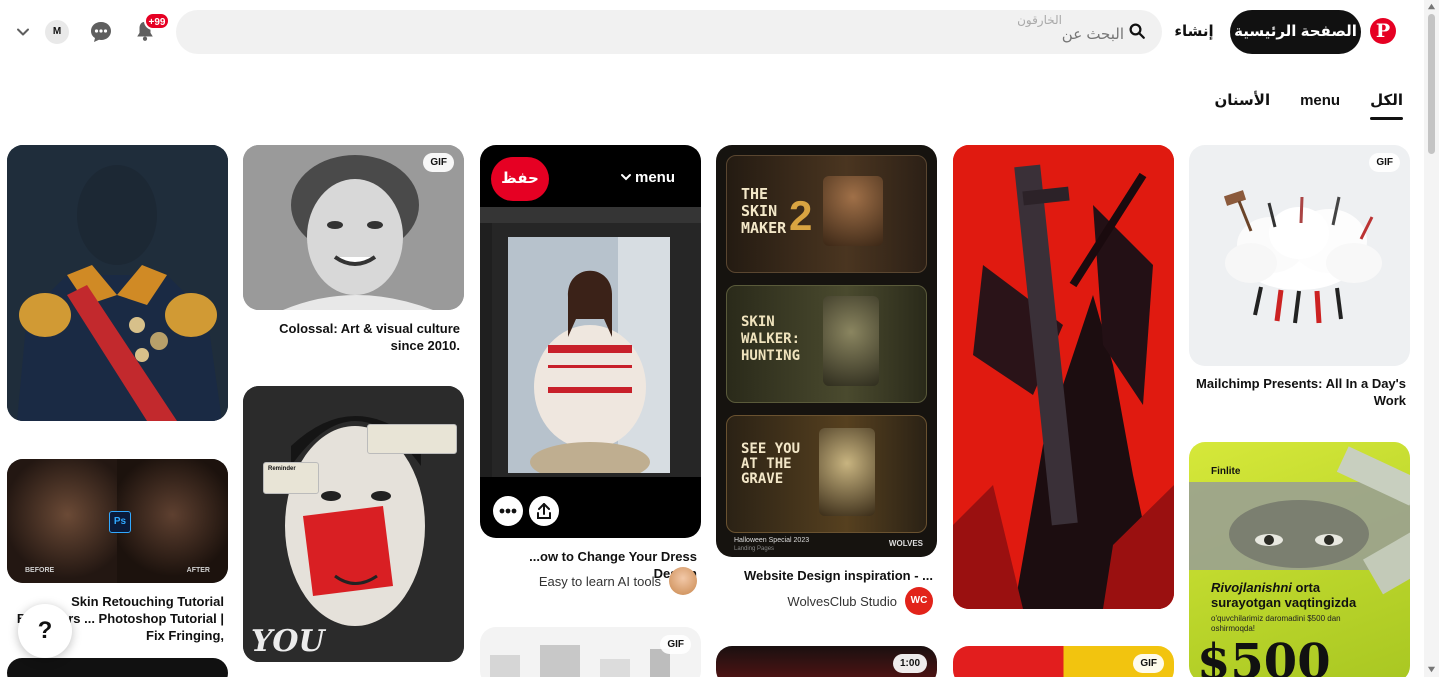 The image size is (1439, 677). I want to click on before-panel, so click(62, 521).